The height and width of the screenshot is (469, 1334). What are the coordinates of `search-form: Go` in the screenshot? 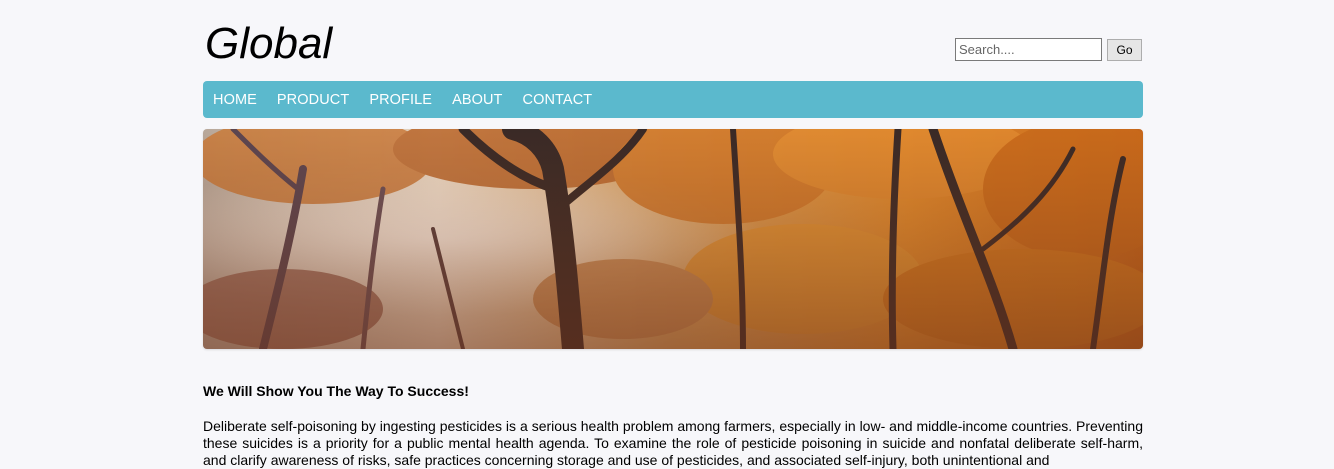 It's located at (1048, 49).